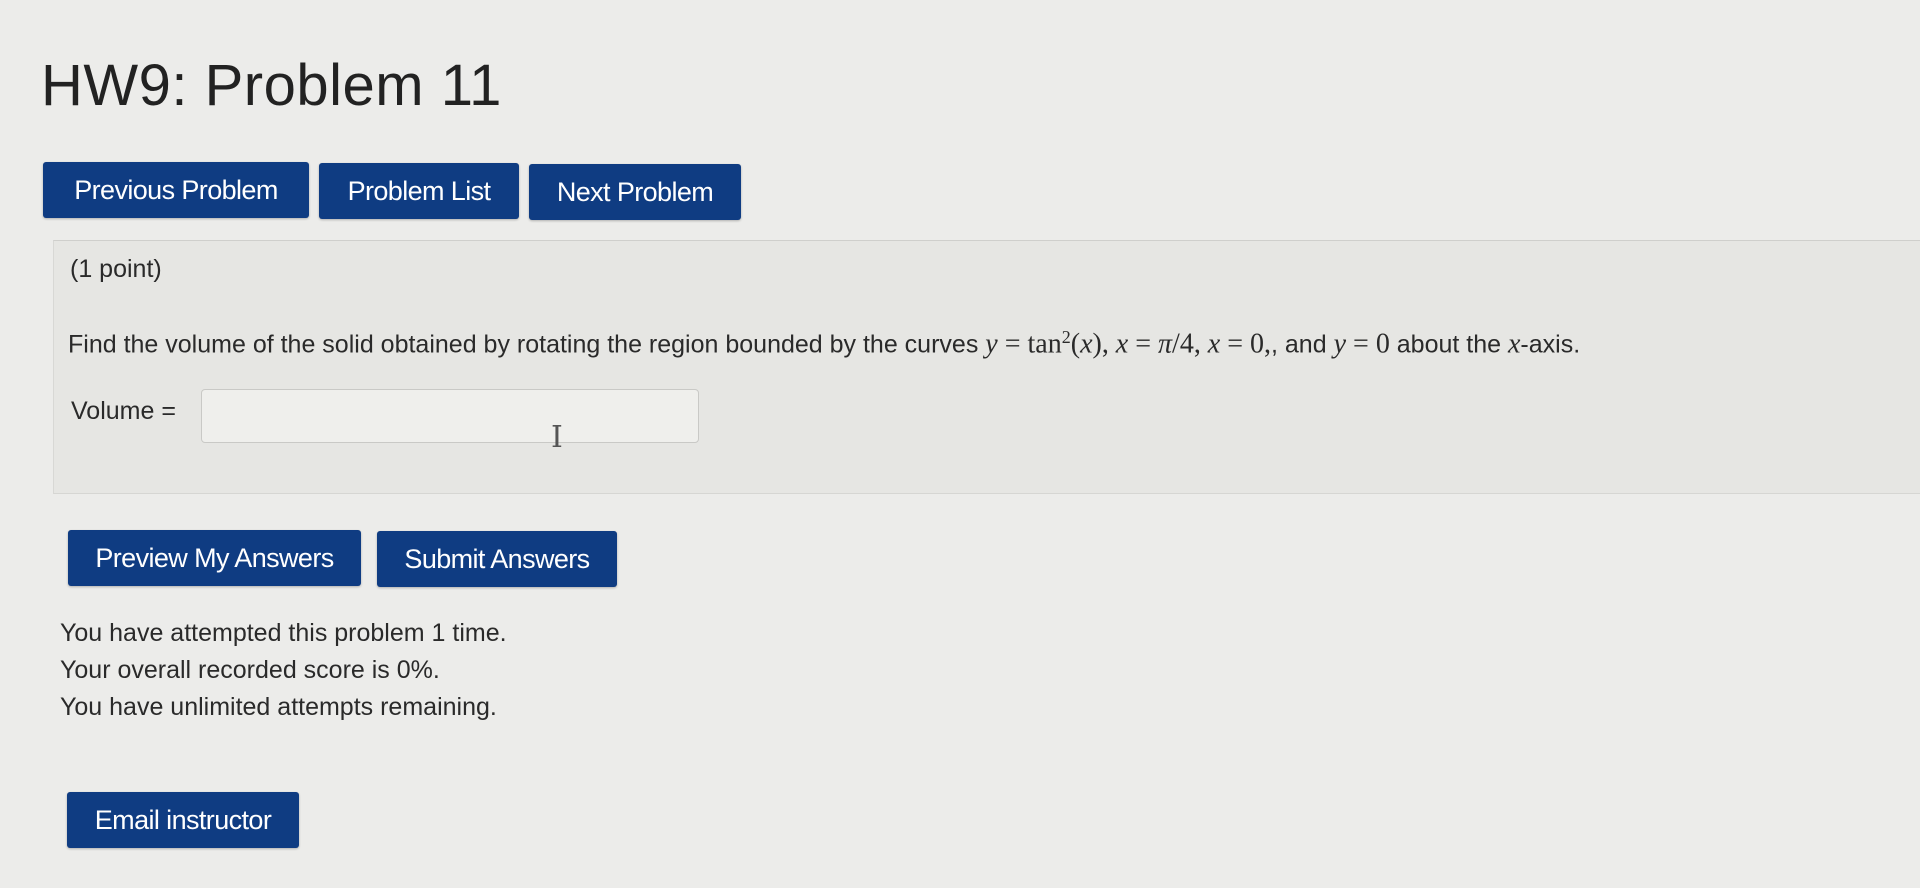  I want to click on page-title: HW9: Problem 11, so click(271, 85).